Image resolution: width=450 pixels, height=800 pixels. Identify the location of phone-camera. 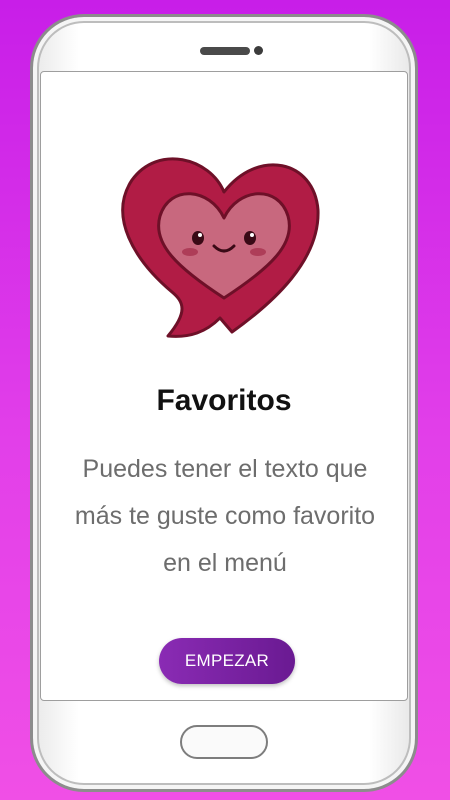
(258, 50).